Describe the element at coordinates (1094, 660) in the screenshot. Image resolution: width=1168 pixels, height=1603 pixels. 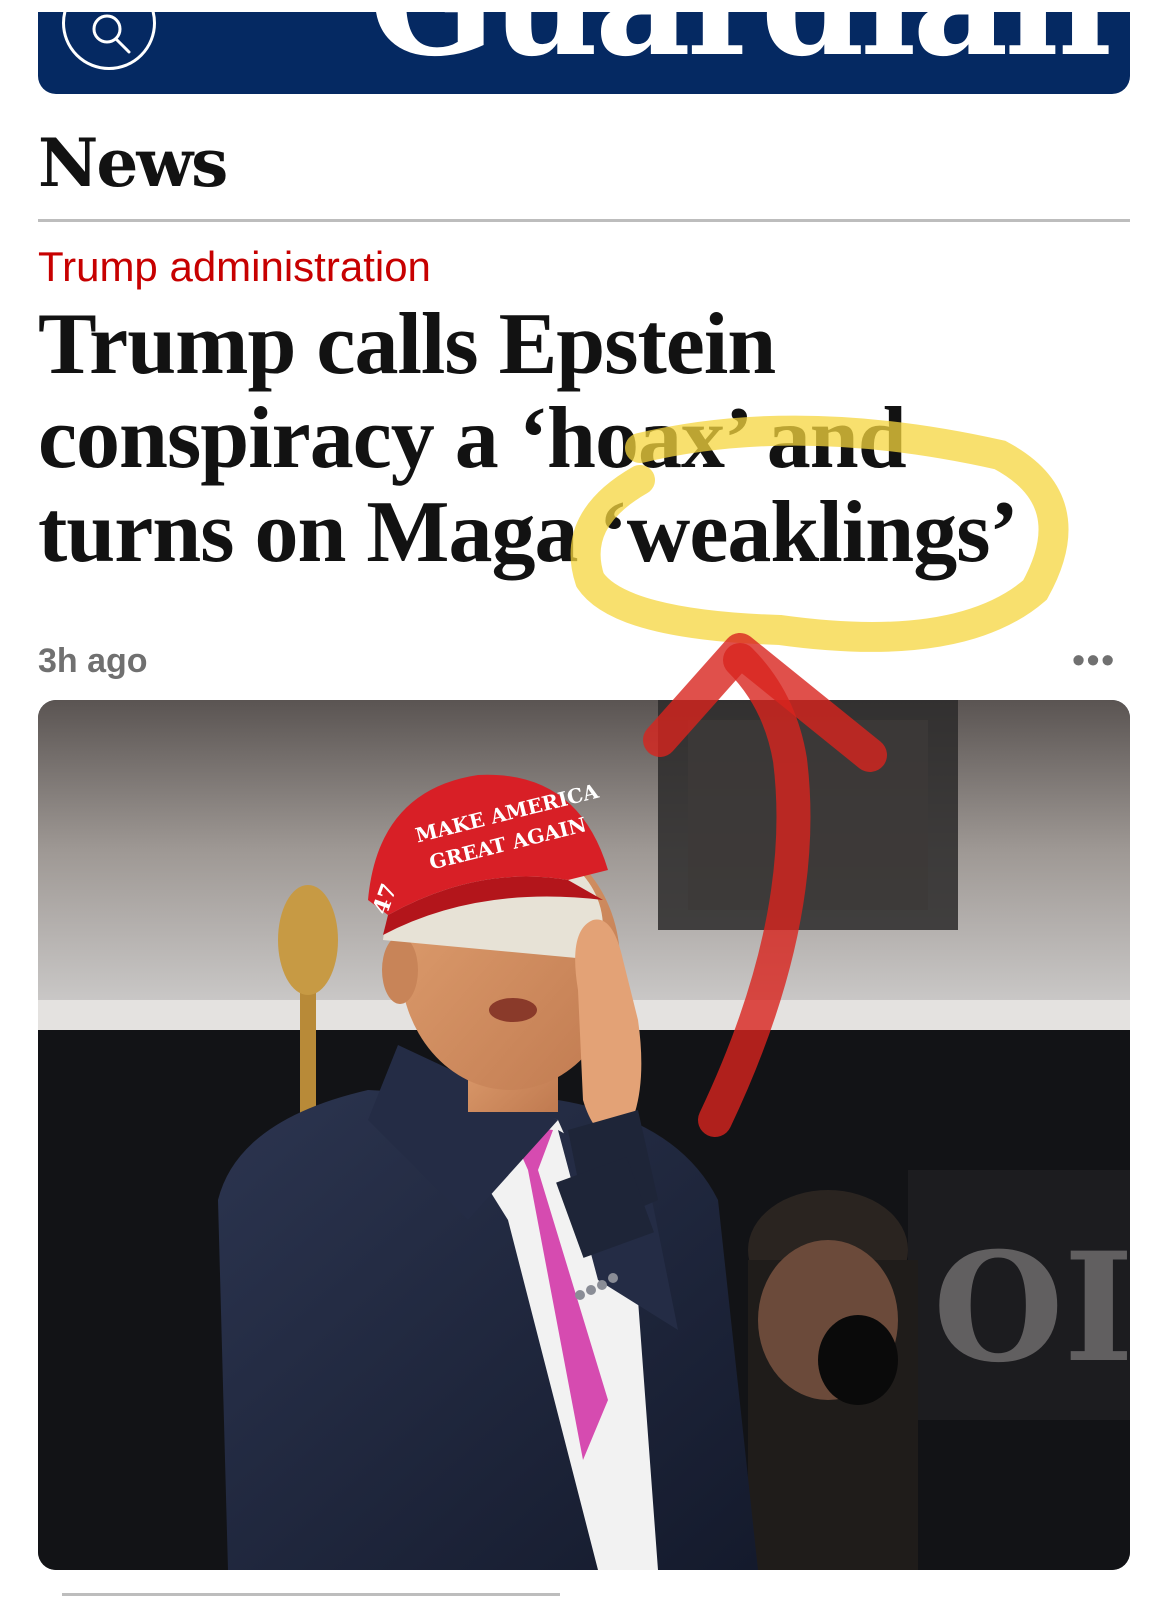
I see `more-options-icon: •••` at that location.